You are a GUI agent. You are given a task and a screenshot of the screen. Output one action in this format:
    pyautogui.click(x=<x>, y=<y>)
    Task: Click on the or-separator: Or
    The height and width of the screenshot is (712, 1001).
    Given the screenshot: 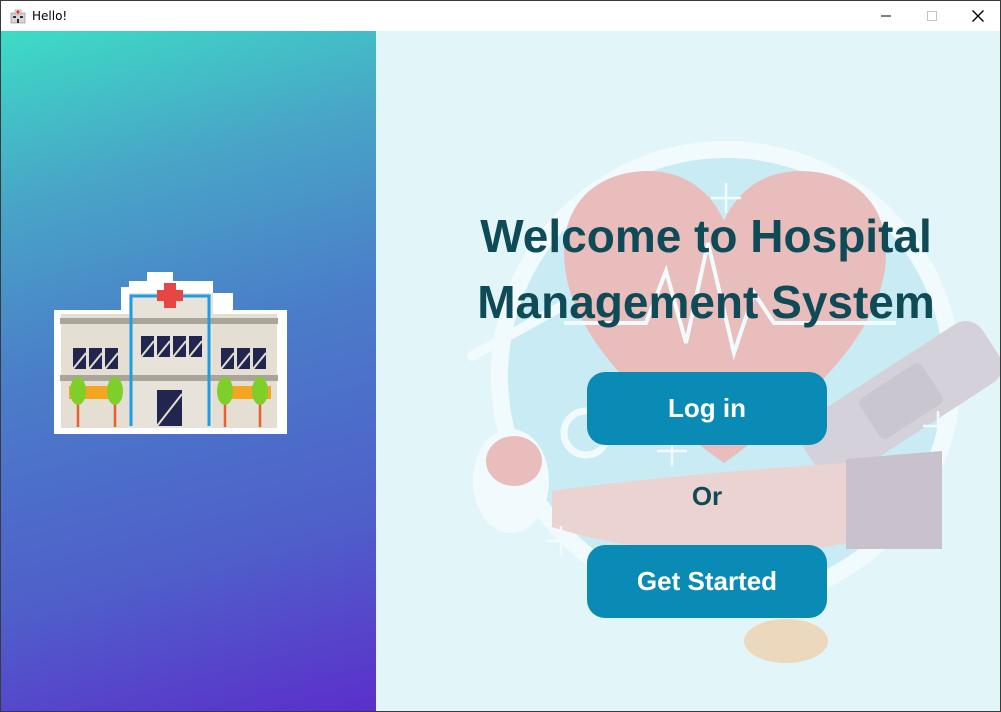 What is the action you would take?
    pyautogui.click(x=707, y=496)
    